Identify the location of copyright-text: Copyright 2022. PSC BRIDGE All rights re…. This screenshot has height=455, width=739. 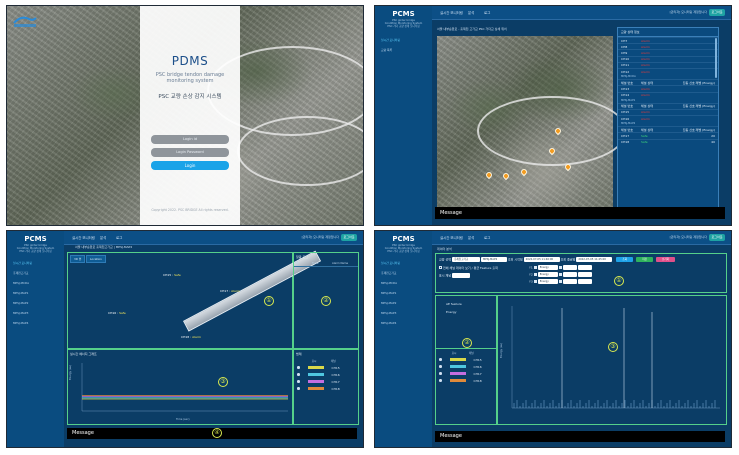
(190, 210).